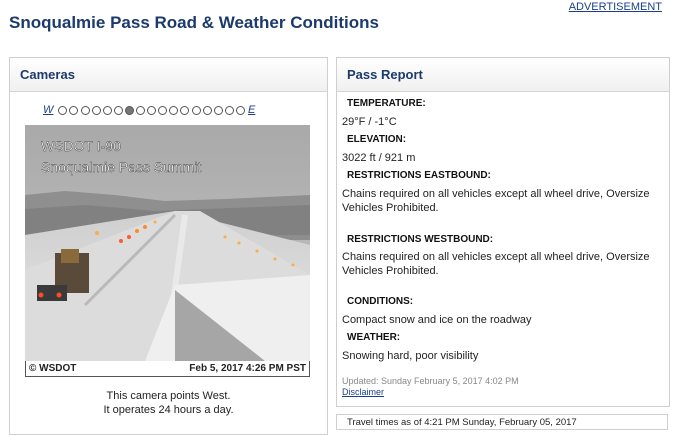  I want to click on conditions-value: Compact snow and ice on the roadway, so click(437, 320).